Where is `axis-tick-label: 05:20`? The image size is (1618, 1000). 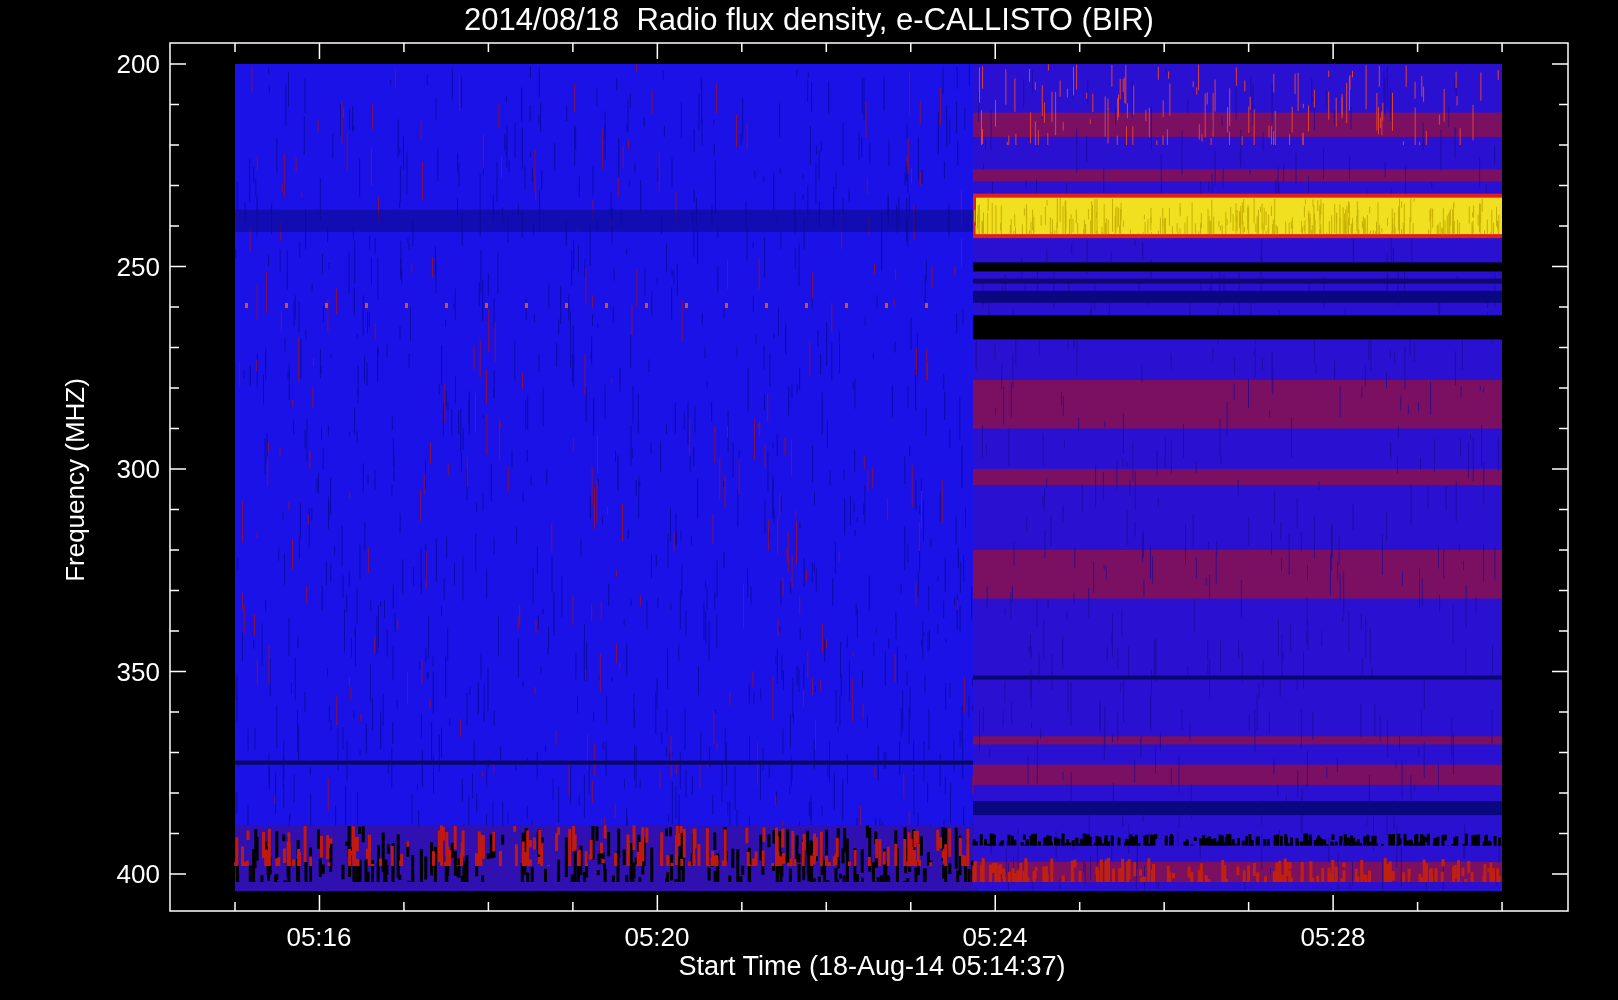 axis-tick-label: 05:20 is located at coordinates (657, 937).